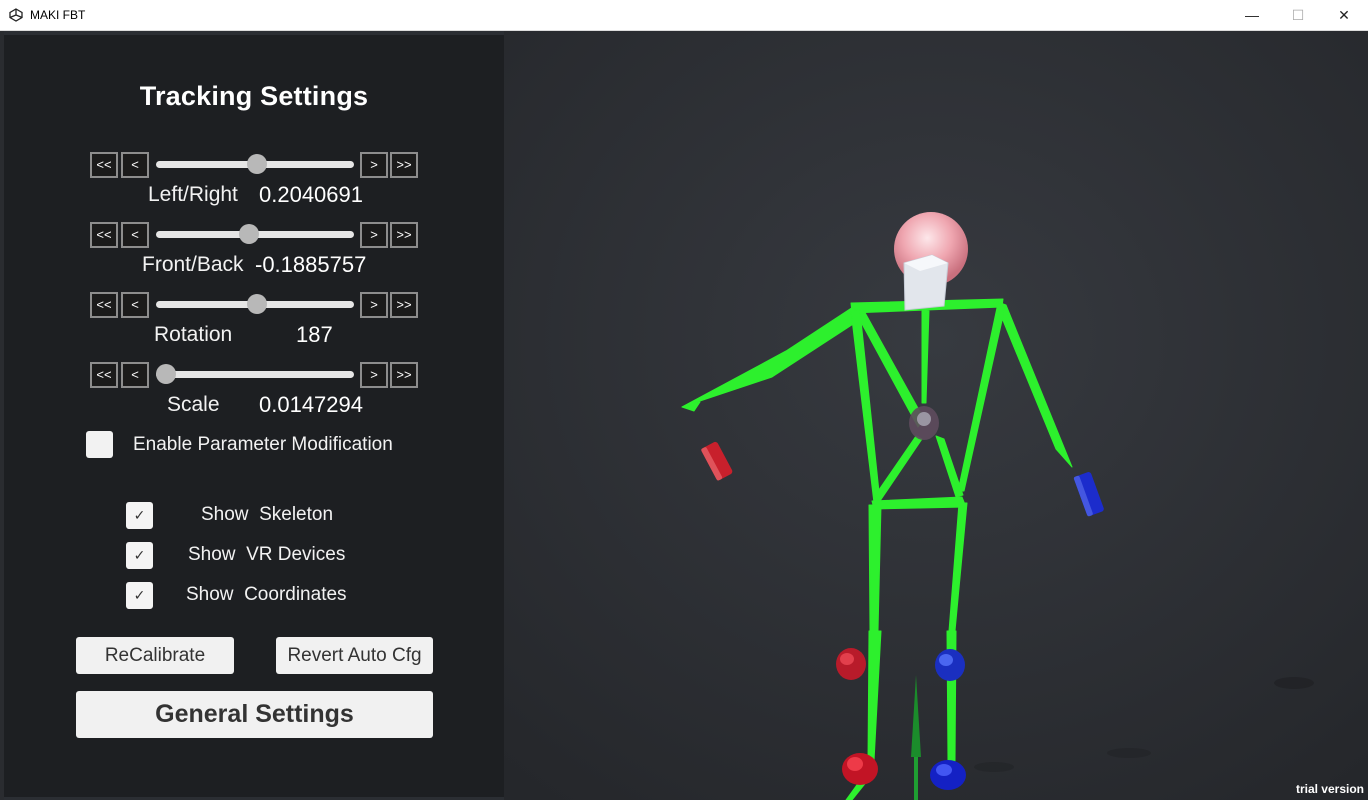 This screenshot has height=800, width=1368. What do you see at coordinates (139, 595) in the screenshot?
I see `show-coordinates-checkbox: ✓` at bounding box center [139, 595].